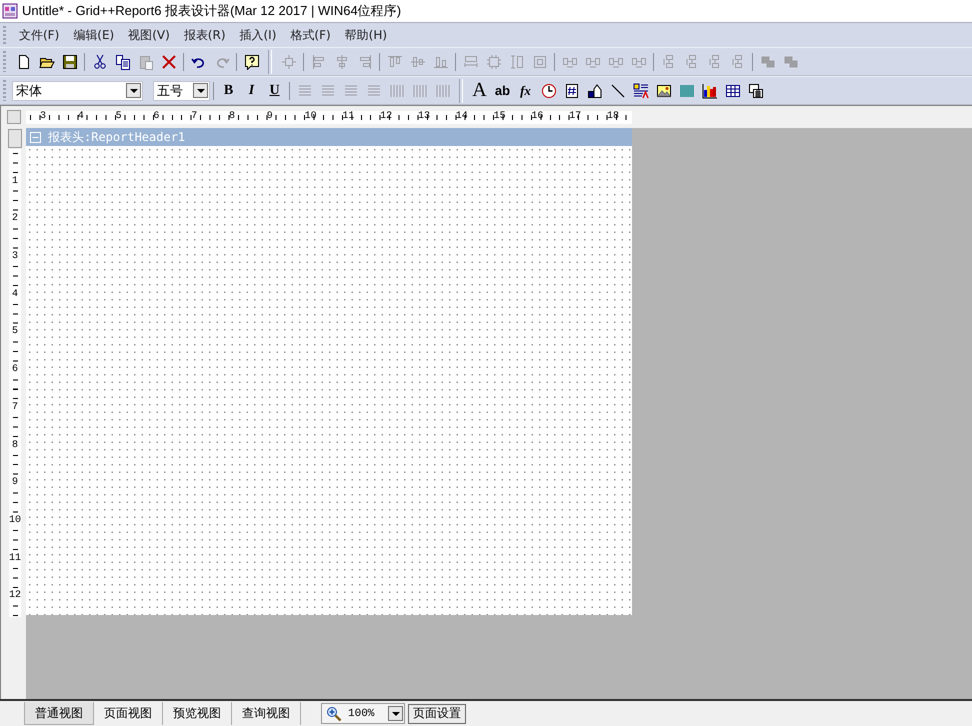 This screenshot has height=726, width=972. Describe the element at coordinates (318, 62) in the screenshot. I see `align-left-icon` at that location.